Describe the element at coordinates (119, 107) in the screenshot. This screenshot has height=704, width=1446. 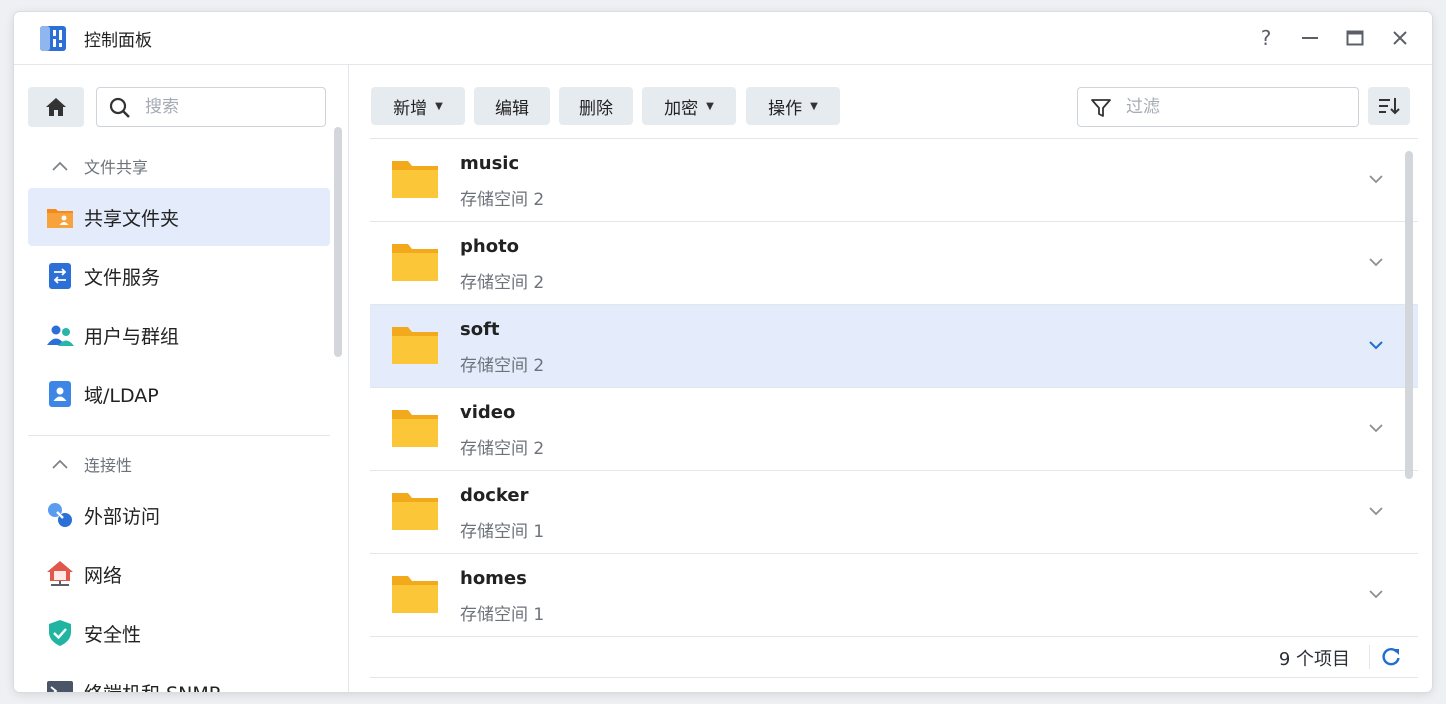
I see `search-icon` at that location.